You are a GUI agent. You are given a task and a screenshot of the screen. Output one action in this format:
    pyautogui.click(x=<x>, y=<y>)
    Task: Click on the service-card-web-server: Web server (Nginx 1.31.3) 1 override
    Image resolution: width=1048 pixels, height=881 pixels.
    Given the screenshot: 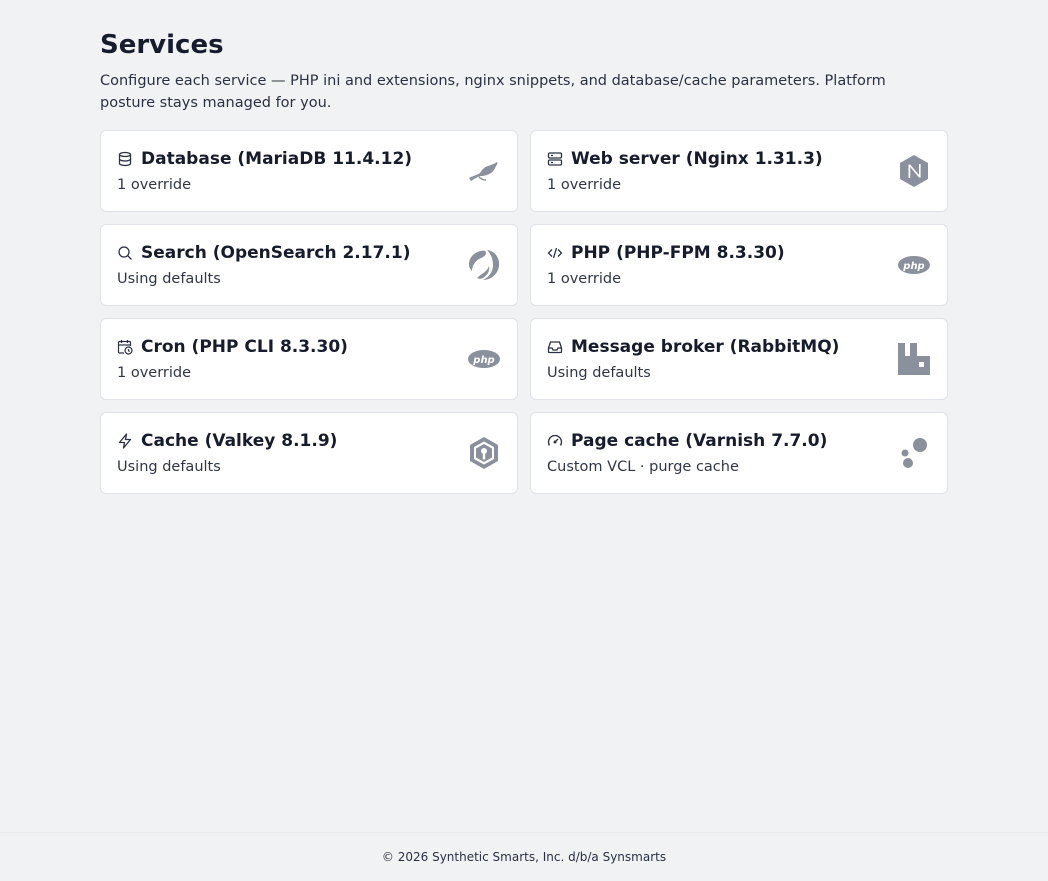 What is the action you would take?
    pyautogui.click(x=739, y=171)
    